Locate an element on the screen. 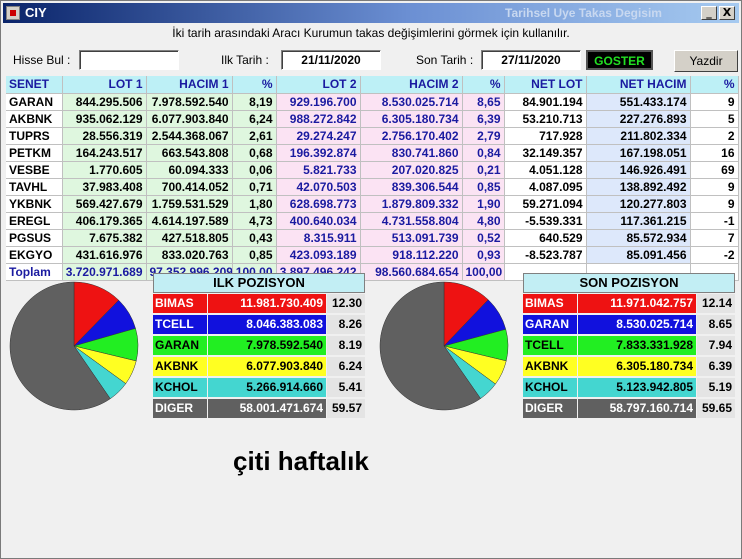  cell-net-lot: -5.539.331 is located at coordinates (545, 221).